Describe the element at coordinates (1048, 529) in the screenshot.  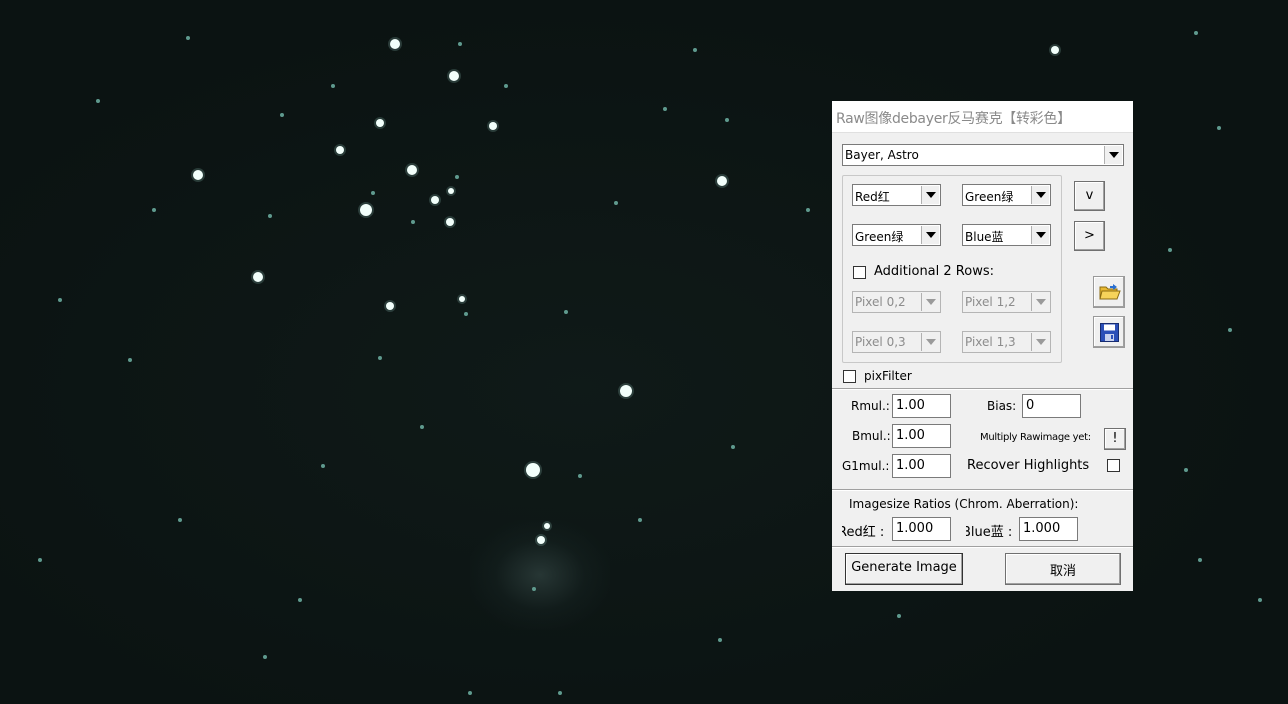
I see `blue-ratio-input: 1.000` at that location.